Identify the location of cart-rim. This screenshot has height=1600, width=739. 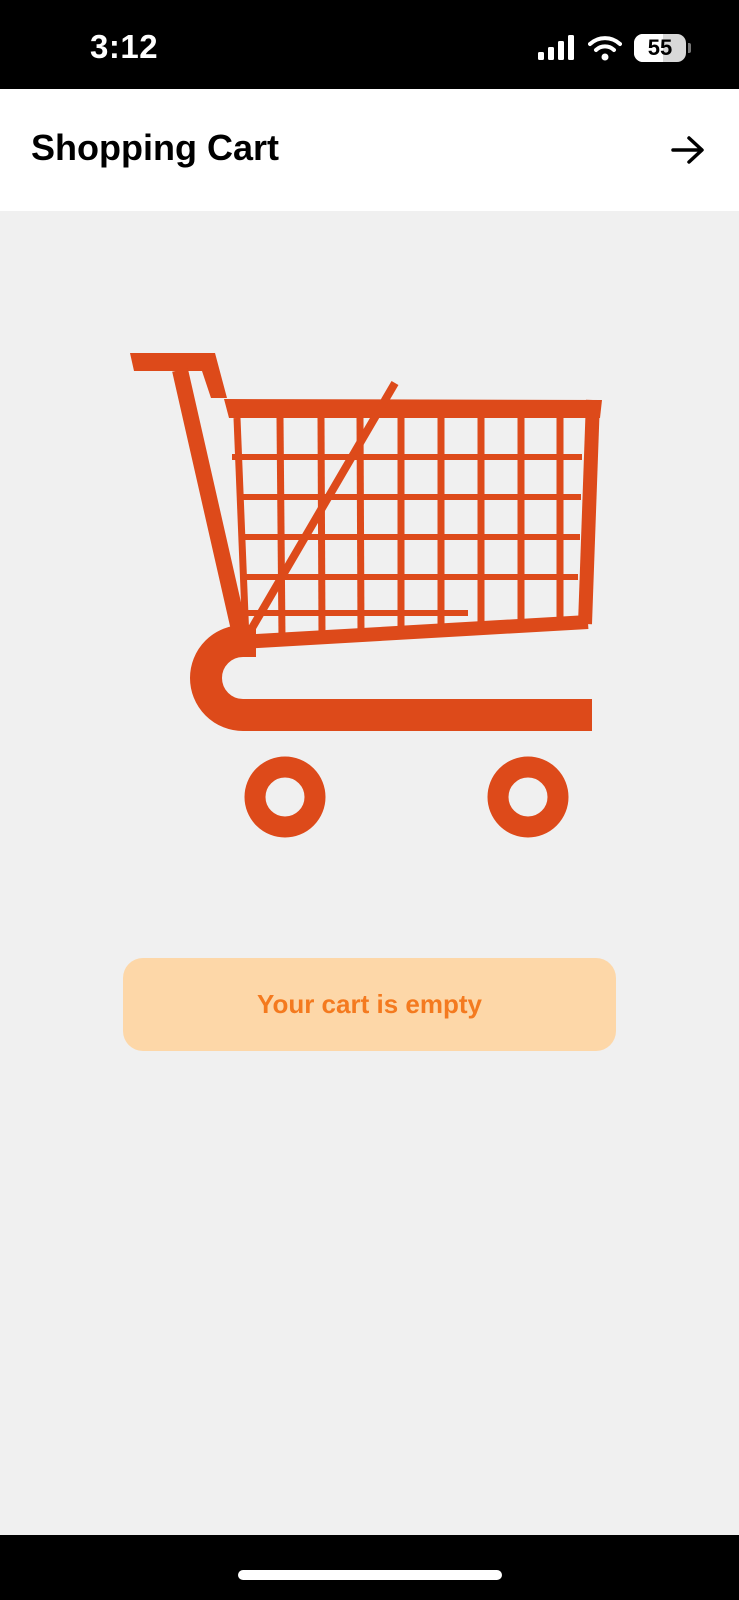
(413, 408).